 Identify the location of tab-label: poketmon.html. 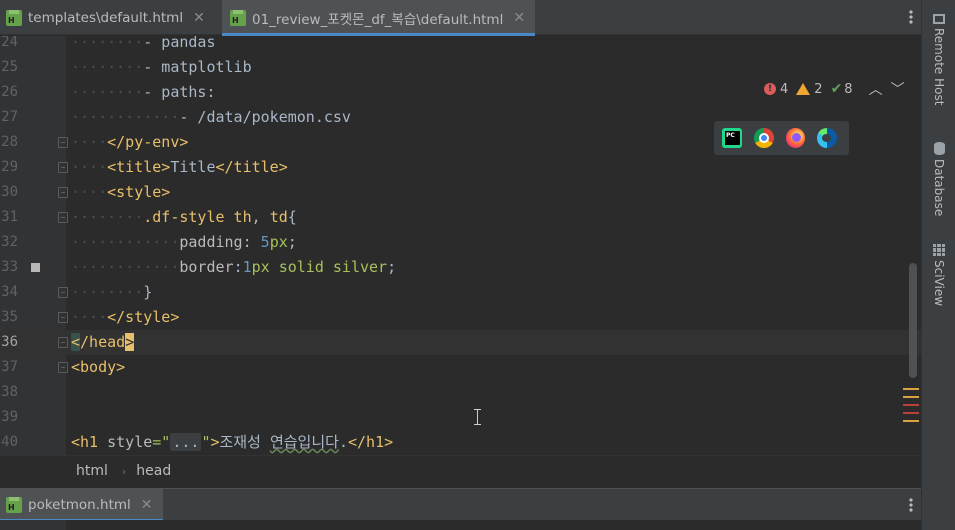
(79, 505).